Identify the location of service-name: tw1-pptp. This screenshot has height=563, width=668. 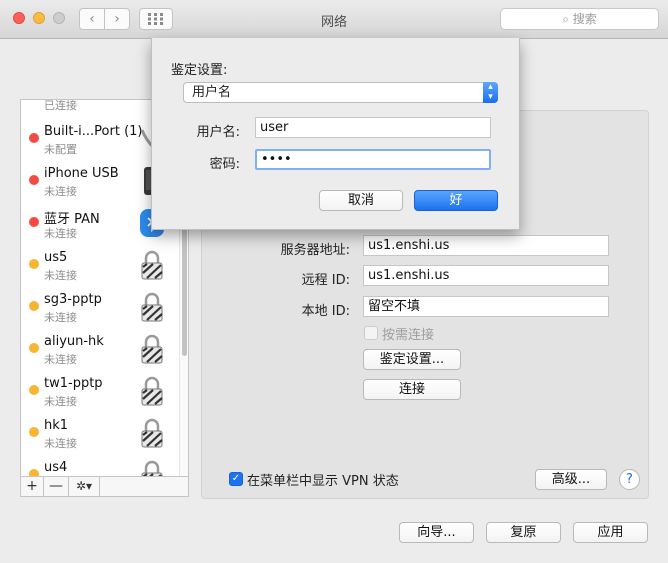
(73, 383).